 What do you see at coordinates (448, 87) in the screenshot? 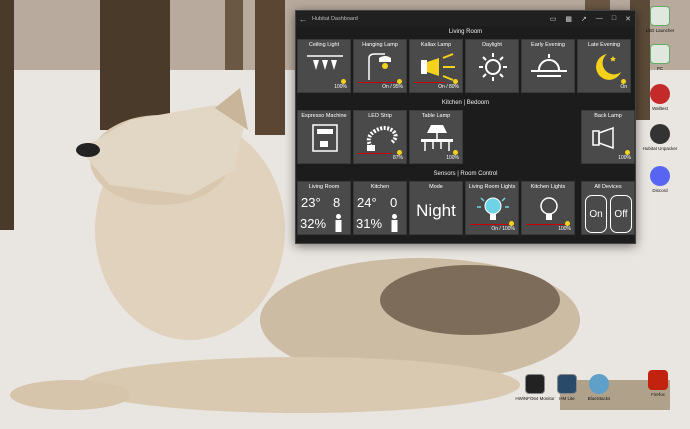
I see `tile-status: On / 80%` at bounding box center [448, 87].